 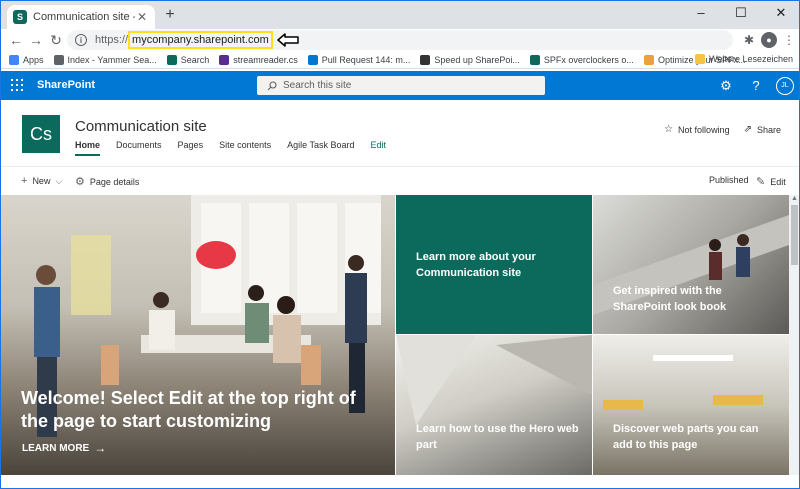 I want to click on bookmark-item: streamreader.cs, so click(x=258, y=59).